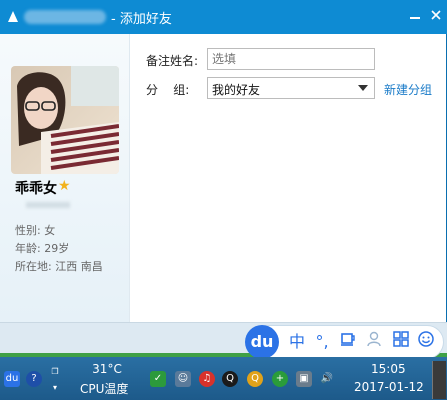 The width and height of the screenshot is (447, 400). What do you see at coordinates (255, 379) in the screenshot?
I see `qq-penguin-alt-icon: Q` at bounding box center [255, 379].